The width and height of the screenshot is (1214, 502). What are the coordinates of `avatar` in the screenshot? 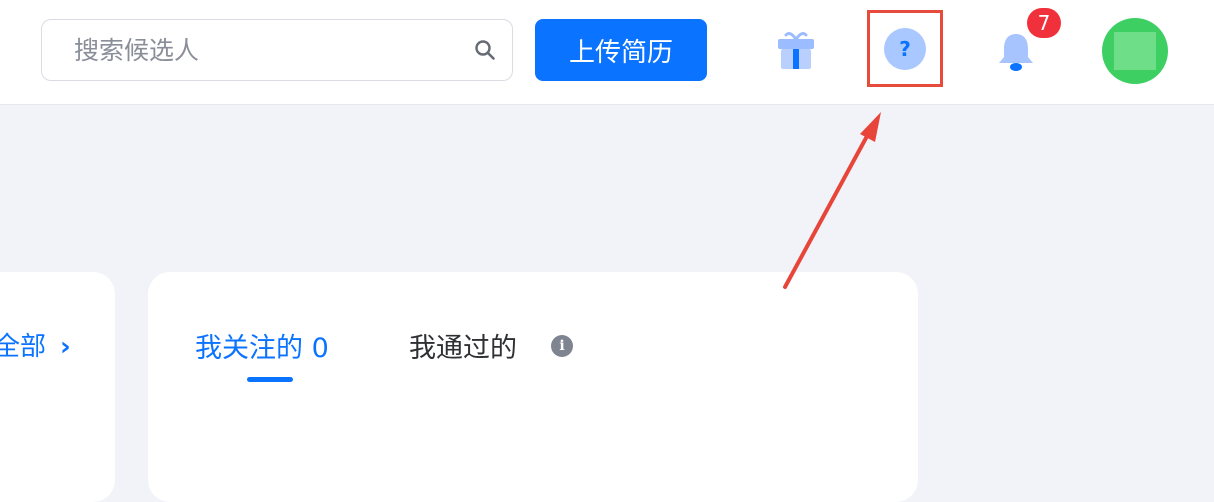 It's located at (1135, 51).